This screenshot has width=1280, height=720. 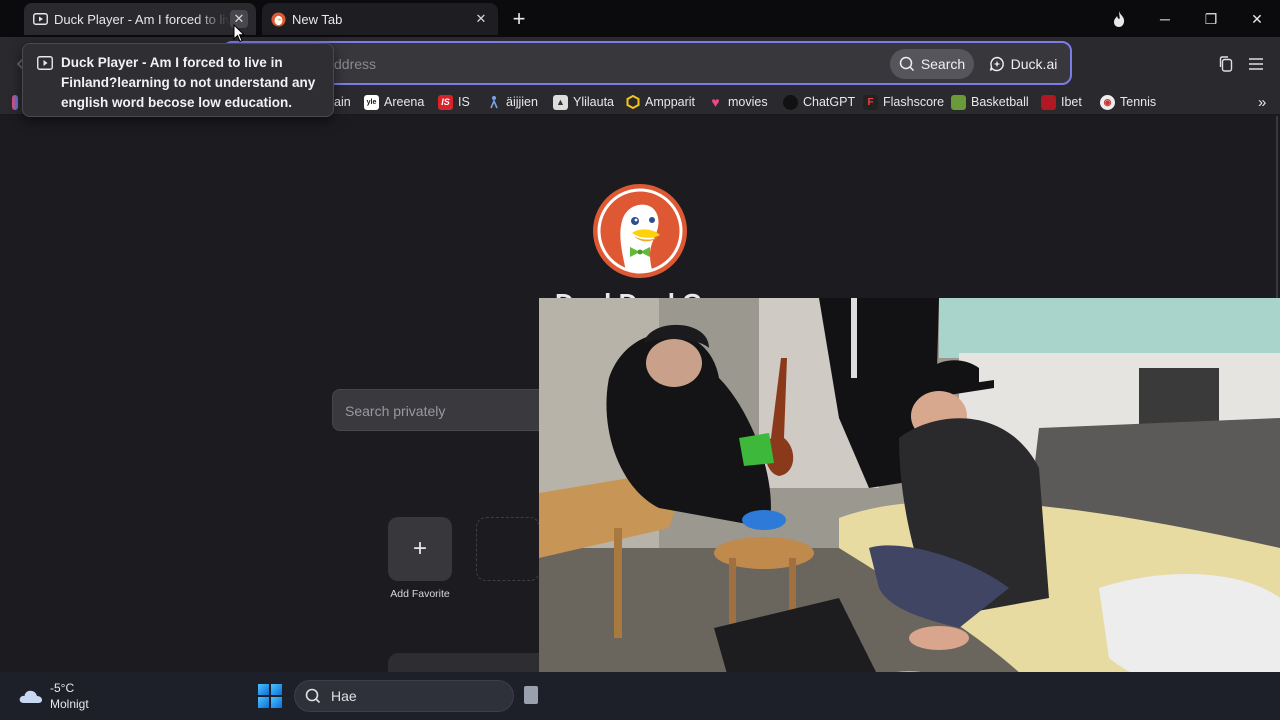 I want to click on is-logo-icon: IS, so click(x=445, y=102).